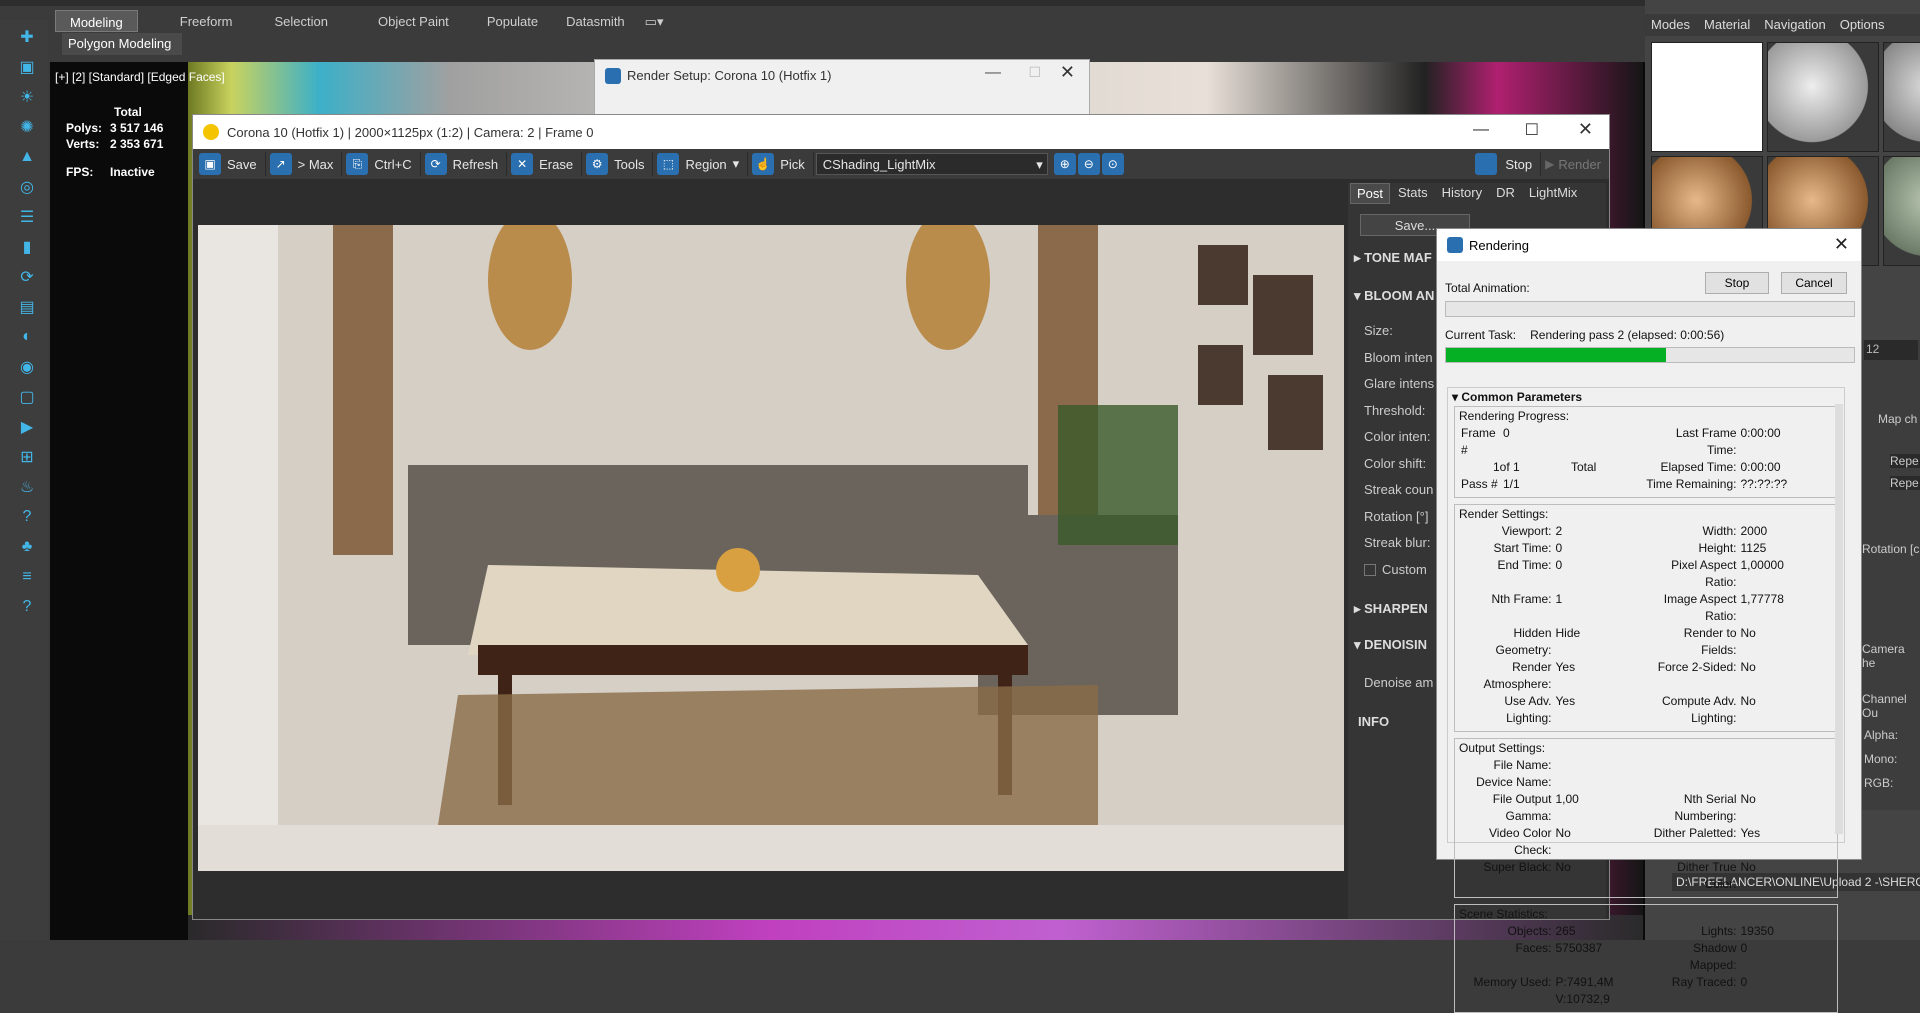 The width and height of the screenshot is (1920, 1013). Describe the element at coordinates (231, 164) in the screenshot. I see `save-button: ▣ Save` at that location.